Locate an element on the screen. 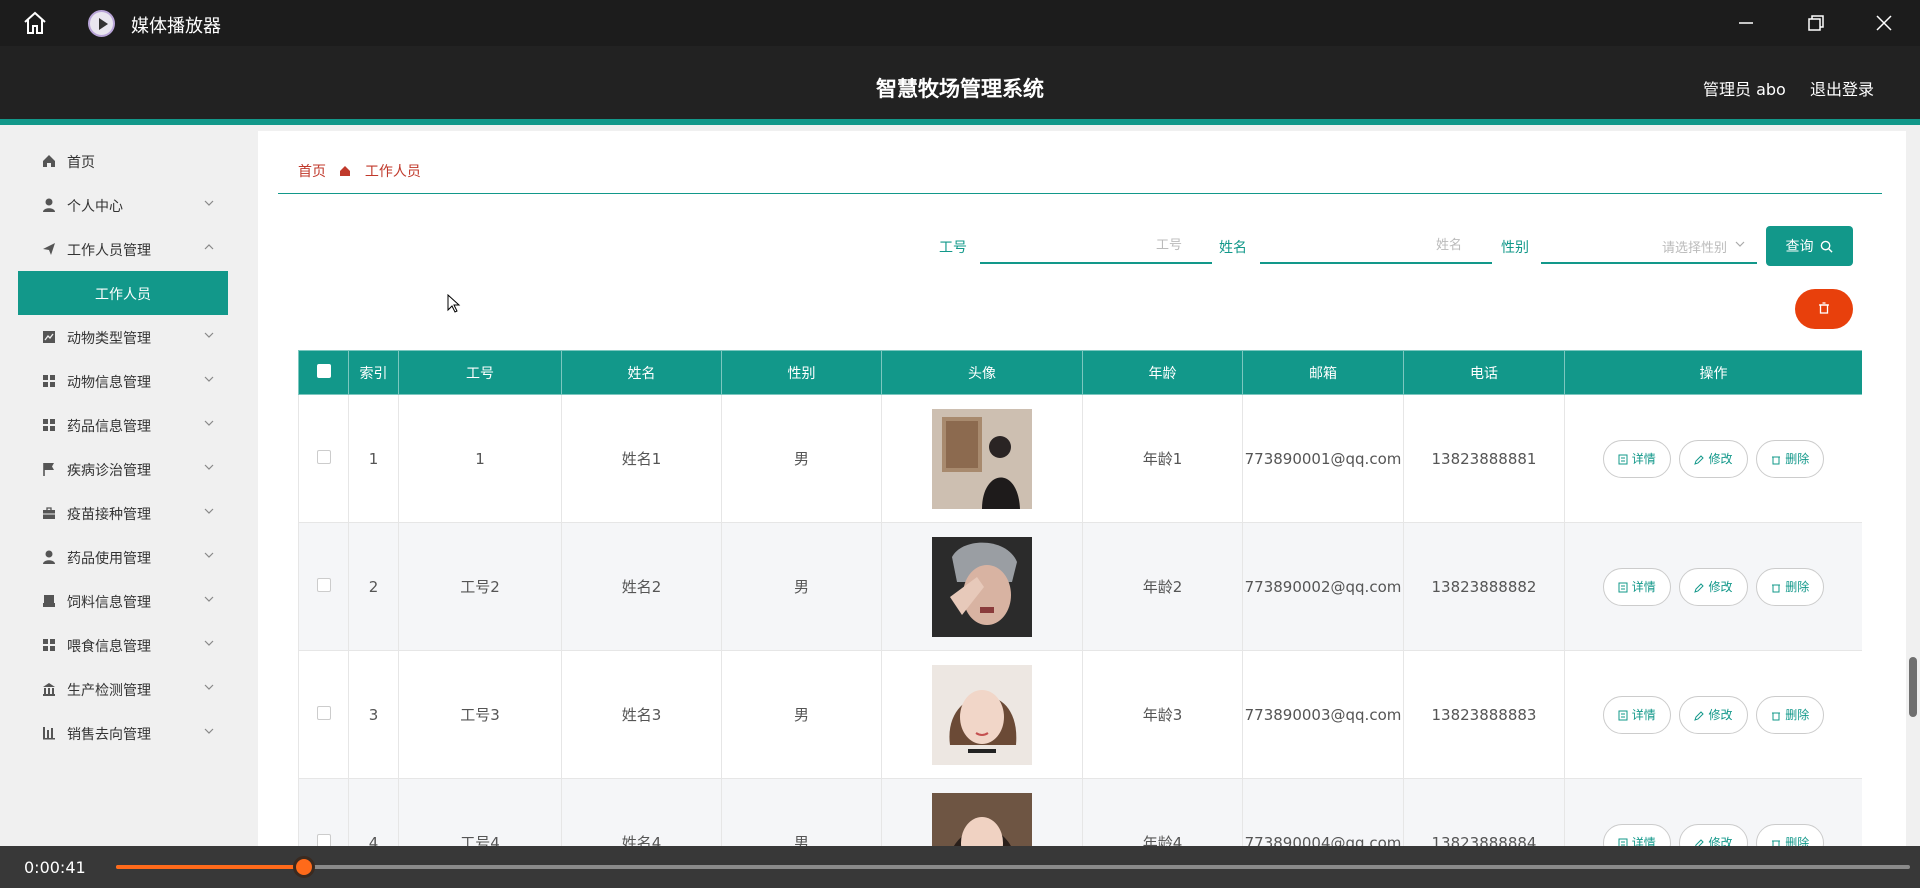  trash-icon is located at coordinates (1776, 716).